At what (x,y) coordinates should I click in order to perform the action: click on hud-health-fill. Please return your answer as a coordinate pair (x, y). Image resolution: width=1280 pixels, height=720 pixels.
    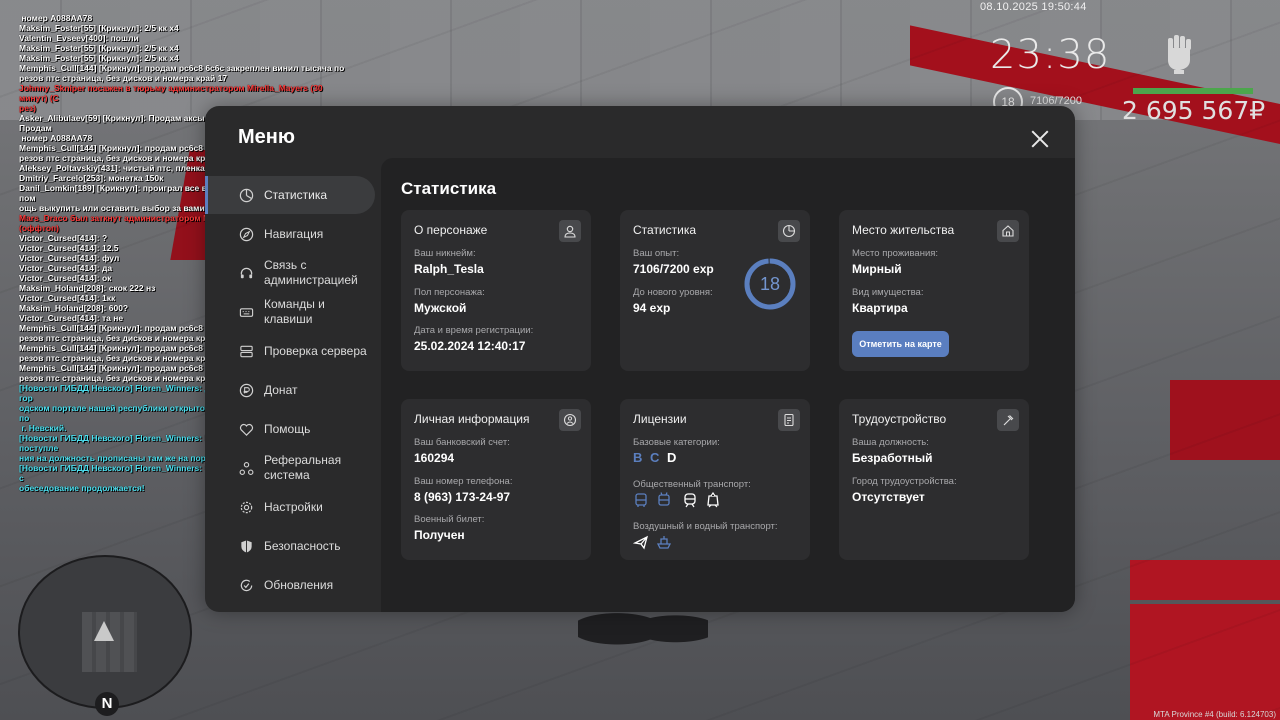
    Looking at the image, I should click on (1193, 91).